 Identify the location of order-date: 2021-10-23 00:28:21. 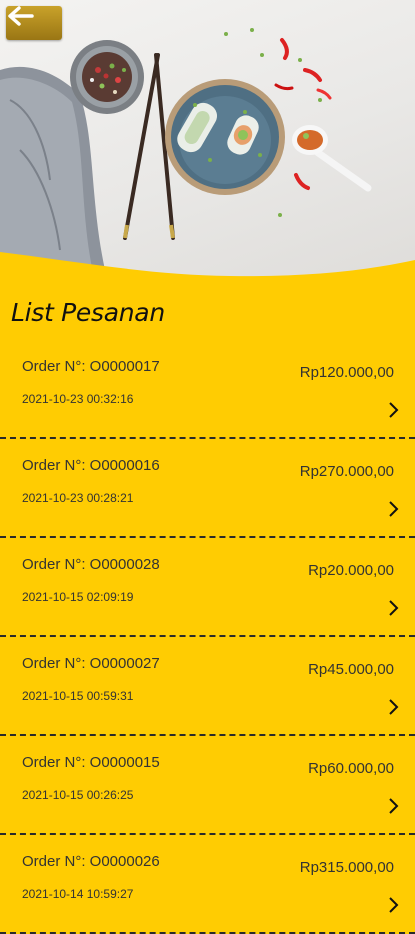
(78, 498).